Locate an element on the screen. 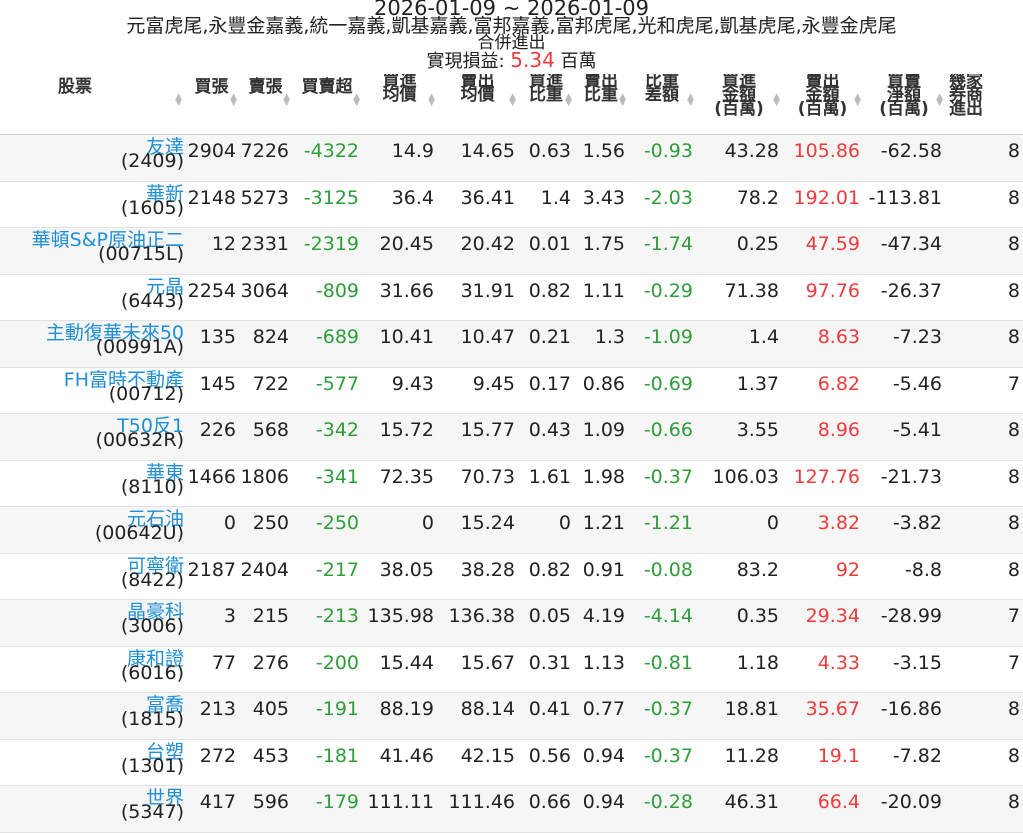 The width and height of the screenshot is (1023, 833). stock-code: (2409) is located at coordinates (152, 161).